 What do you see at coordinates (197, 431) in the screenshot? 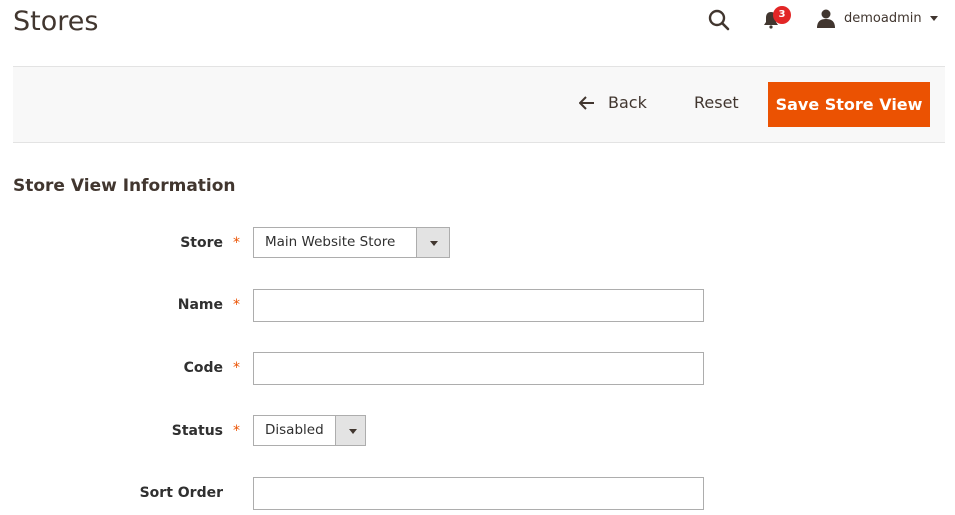
I see `field-label-status: Status` at bounding box center [197, 431].